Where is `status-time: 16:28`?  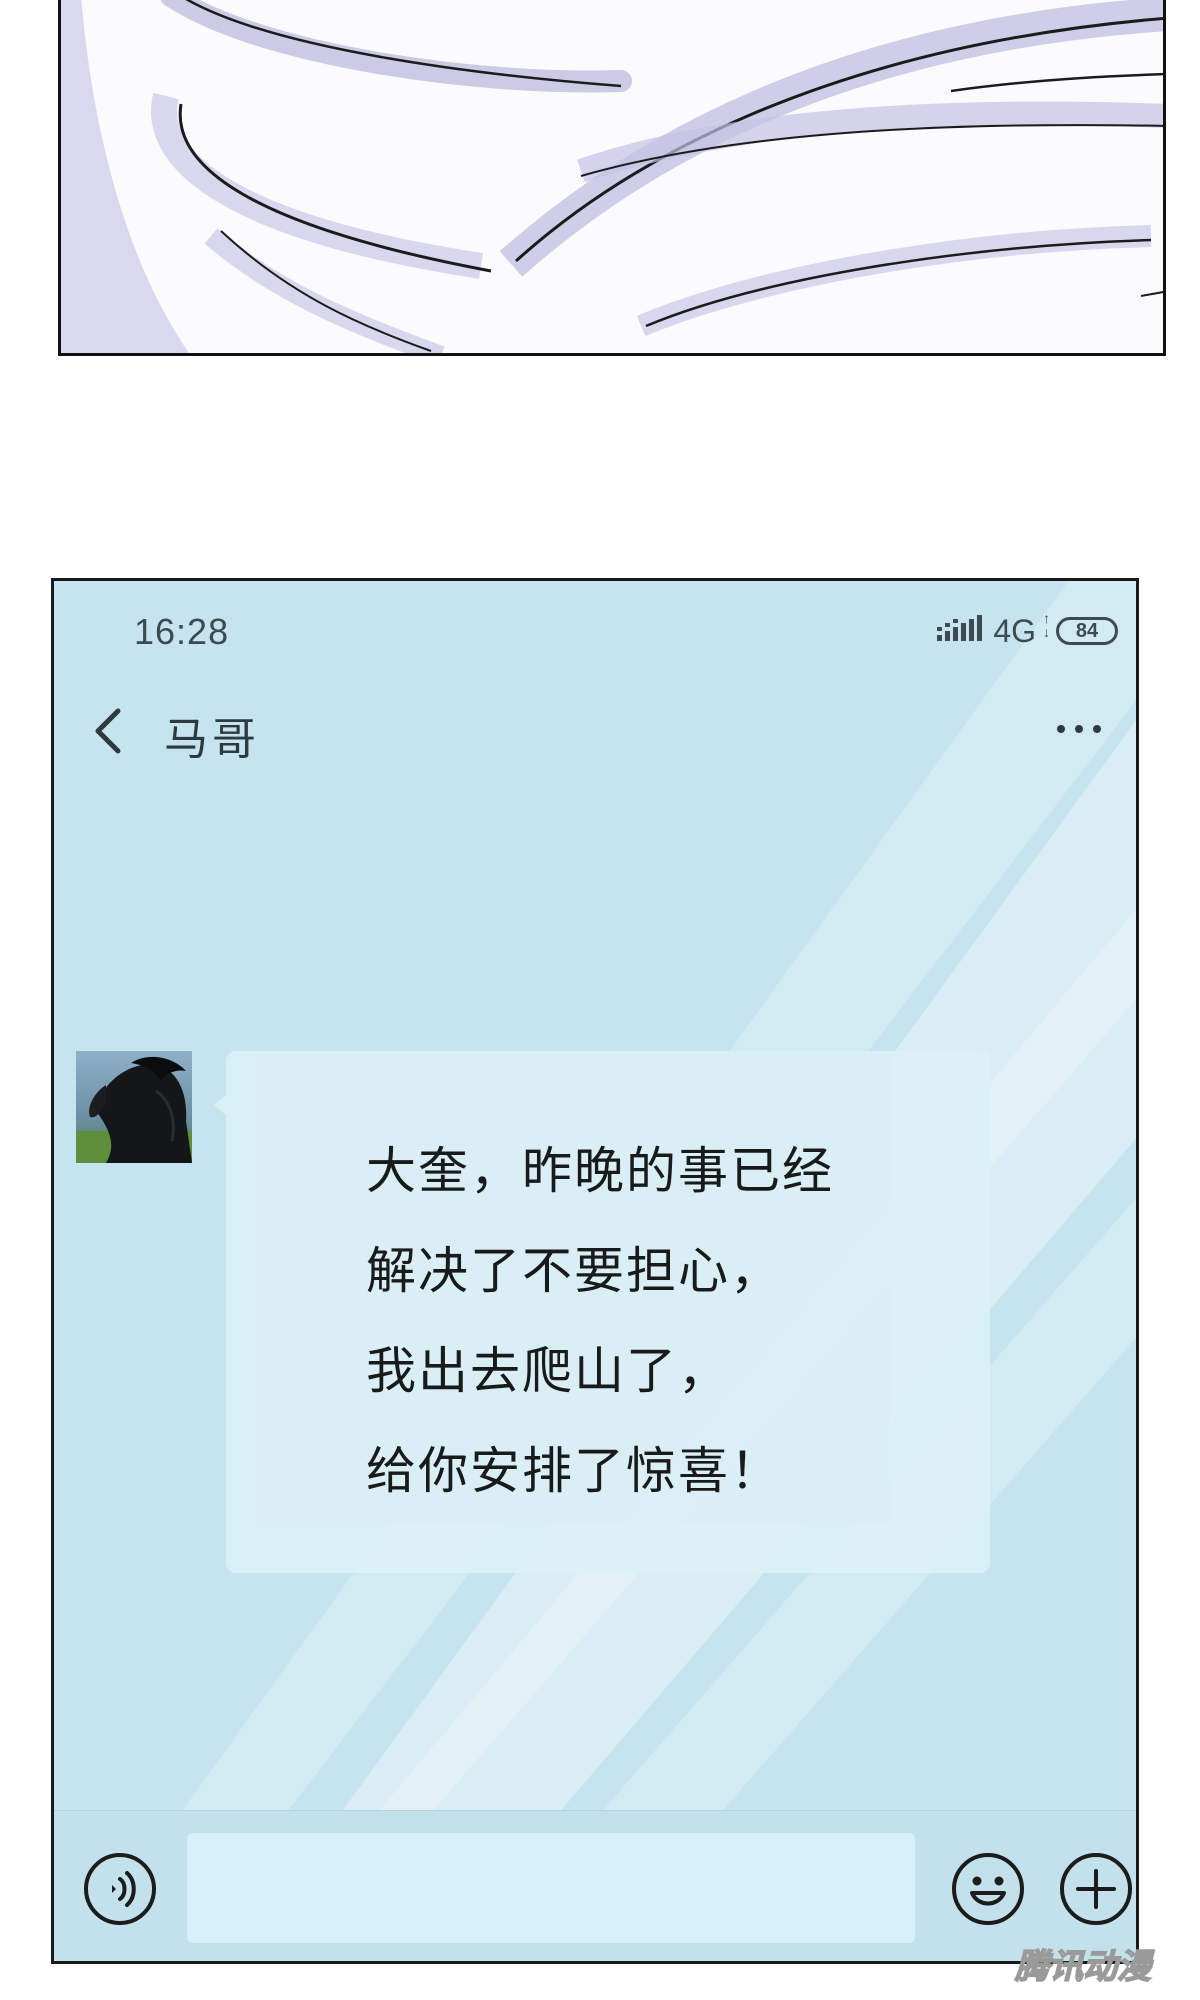 status-time: 16:28 is located at coordinates (182, 631).